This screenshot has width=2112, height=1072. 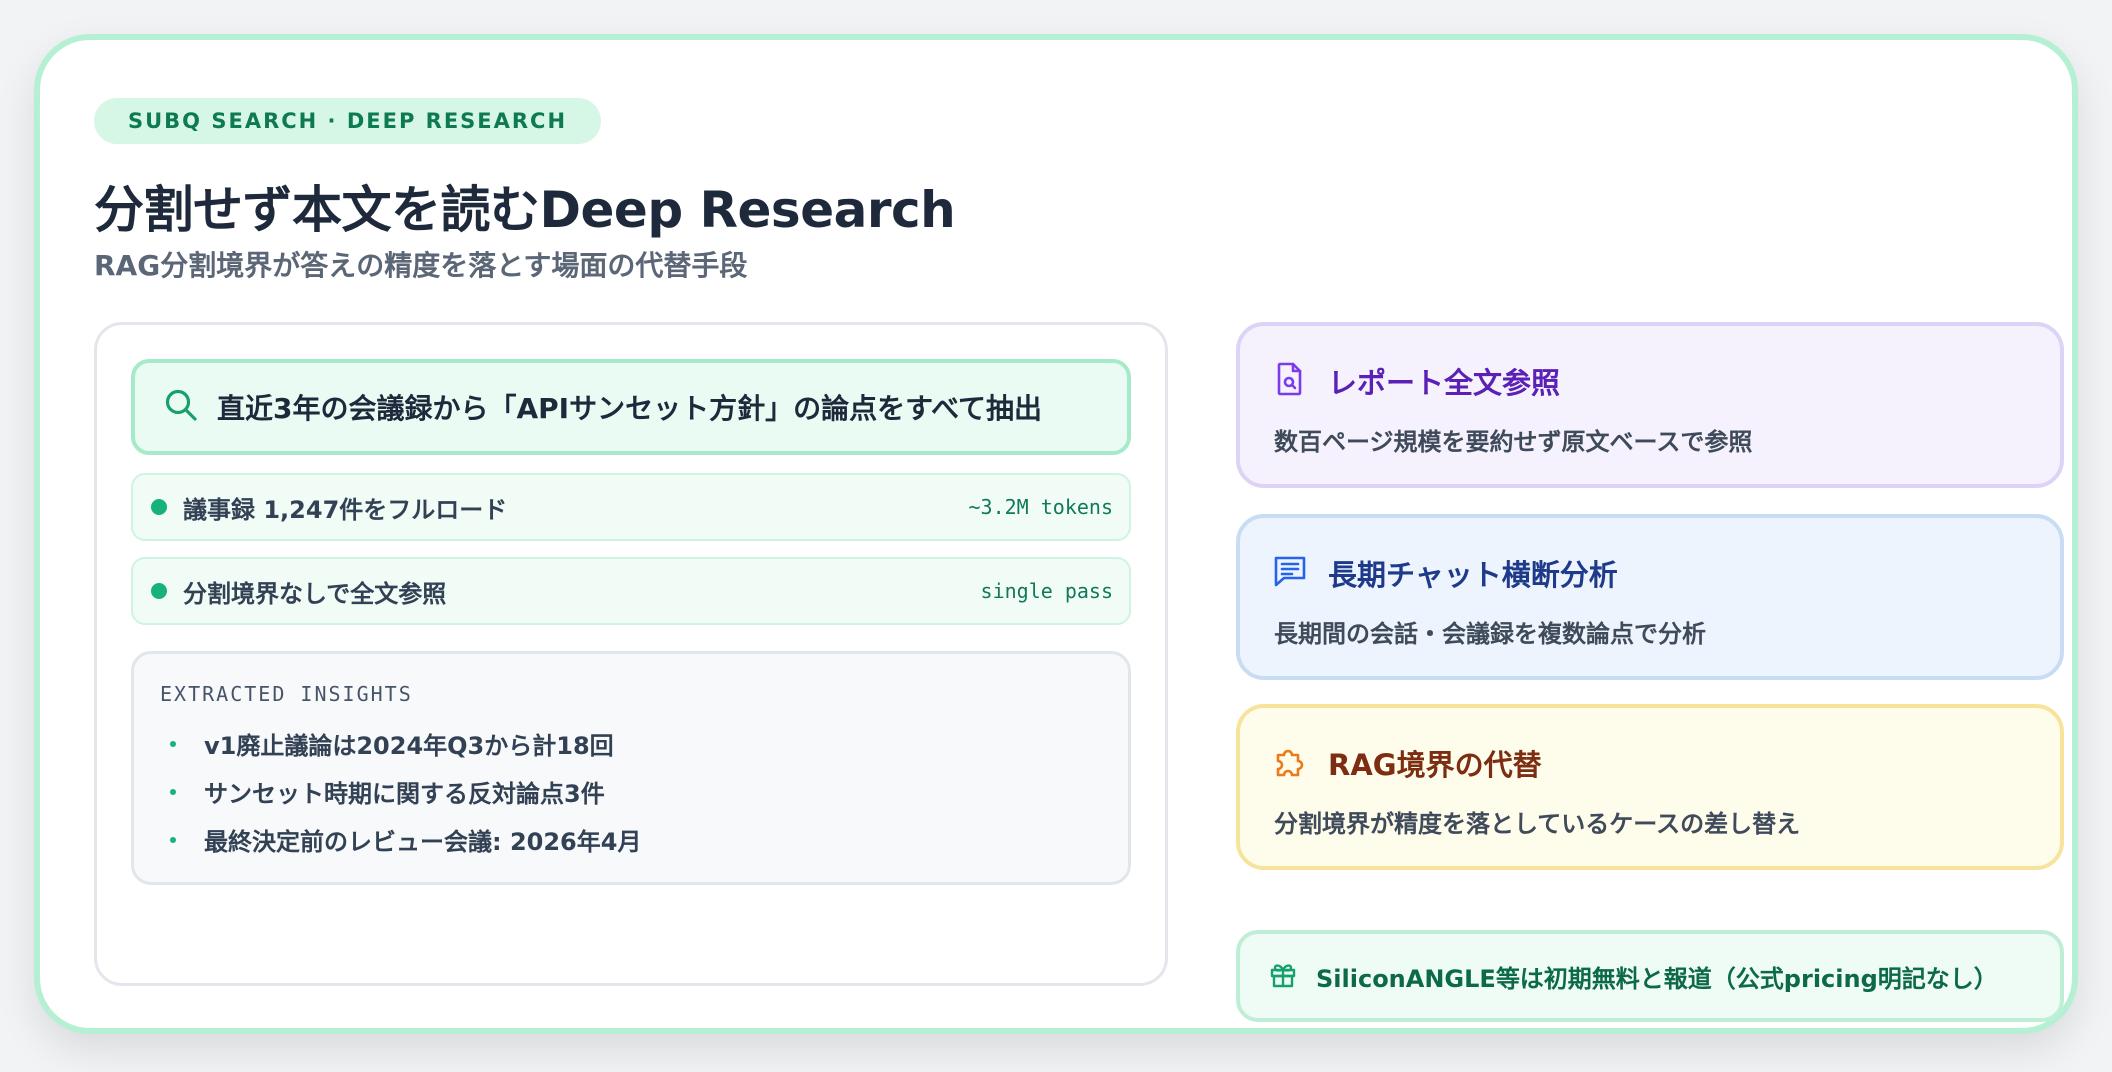 What do you see at coordinates (1290, 573) in the screenshot?
I see `chat-lines-icon` at bounding box center [1290, 573].